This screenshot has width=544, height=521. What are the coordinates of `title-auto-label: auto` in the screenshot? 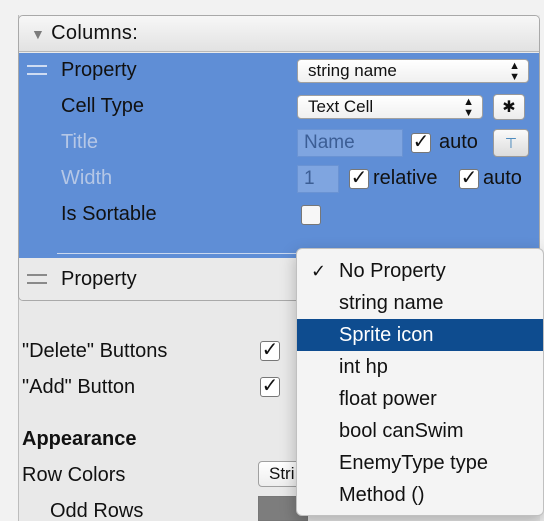 It's located at (458, 142).